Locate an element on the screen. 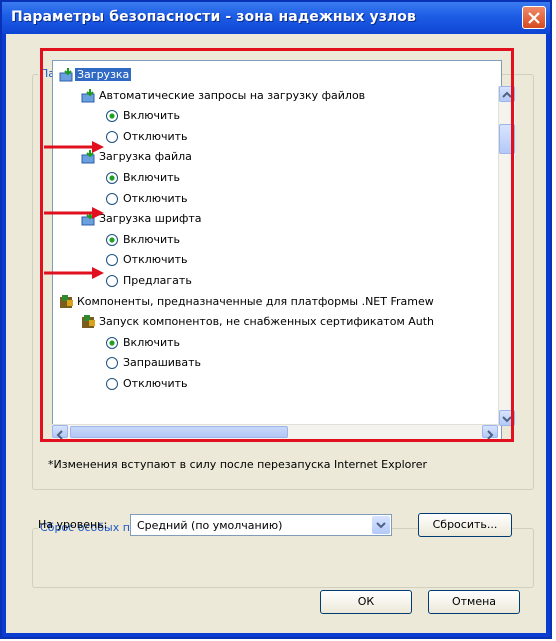  close-icon is located at coordinates (534, 18).